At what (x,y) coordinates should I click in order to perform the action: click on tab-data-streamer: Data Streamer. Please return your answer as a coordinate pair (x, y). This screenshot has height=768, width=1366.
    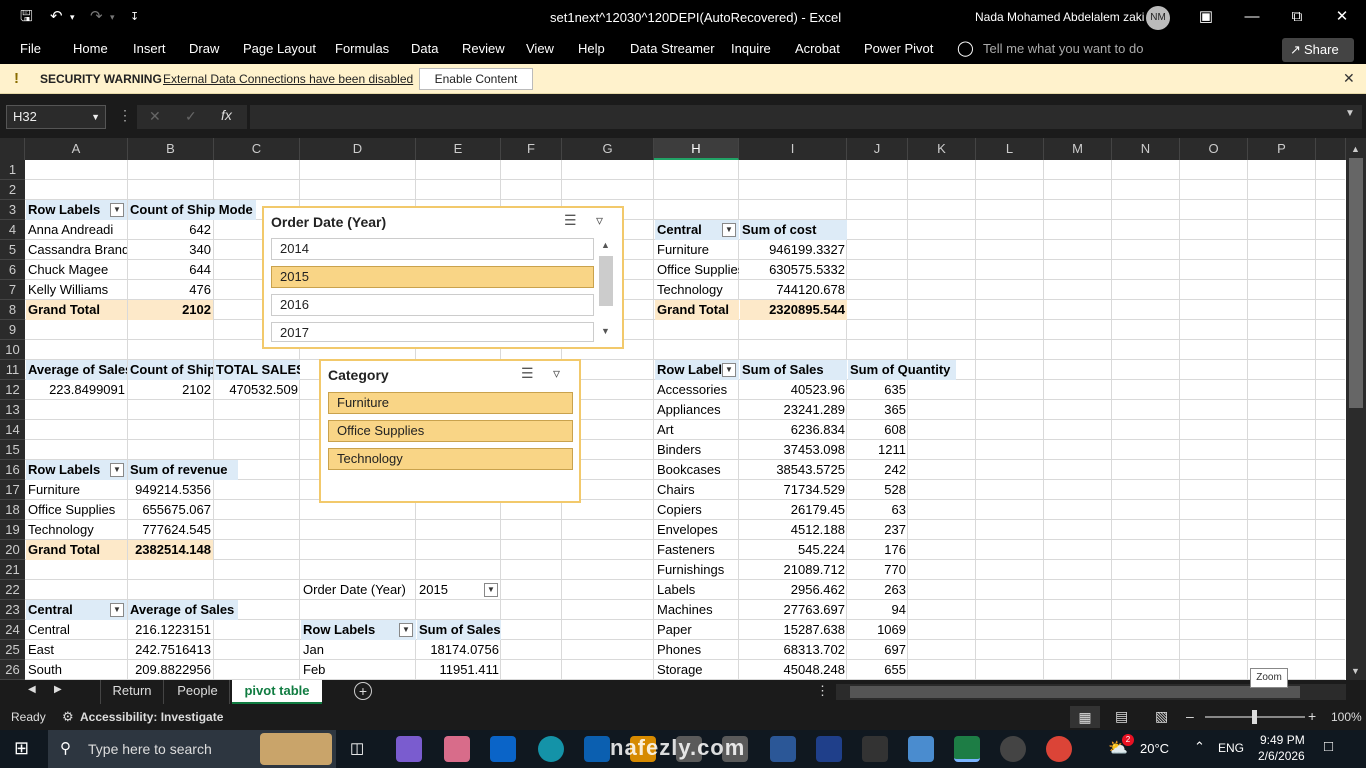
    Looking at the image, I should click on (672, 48).